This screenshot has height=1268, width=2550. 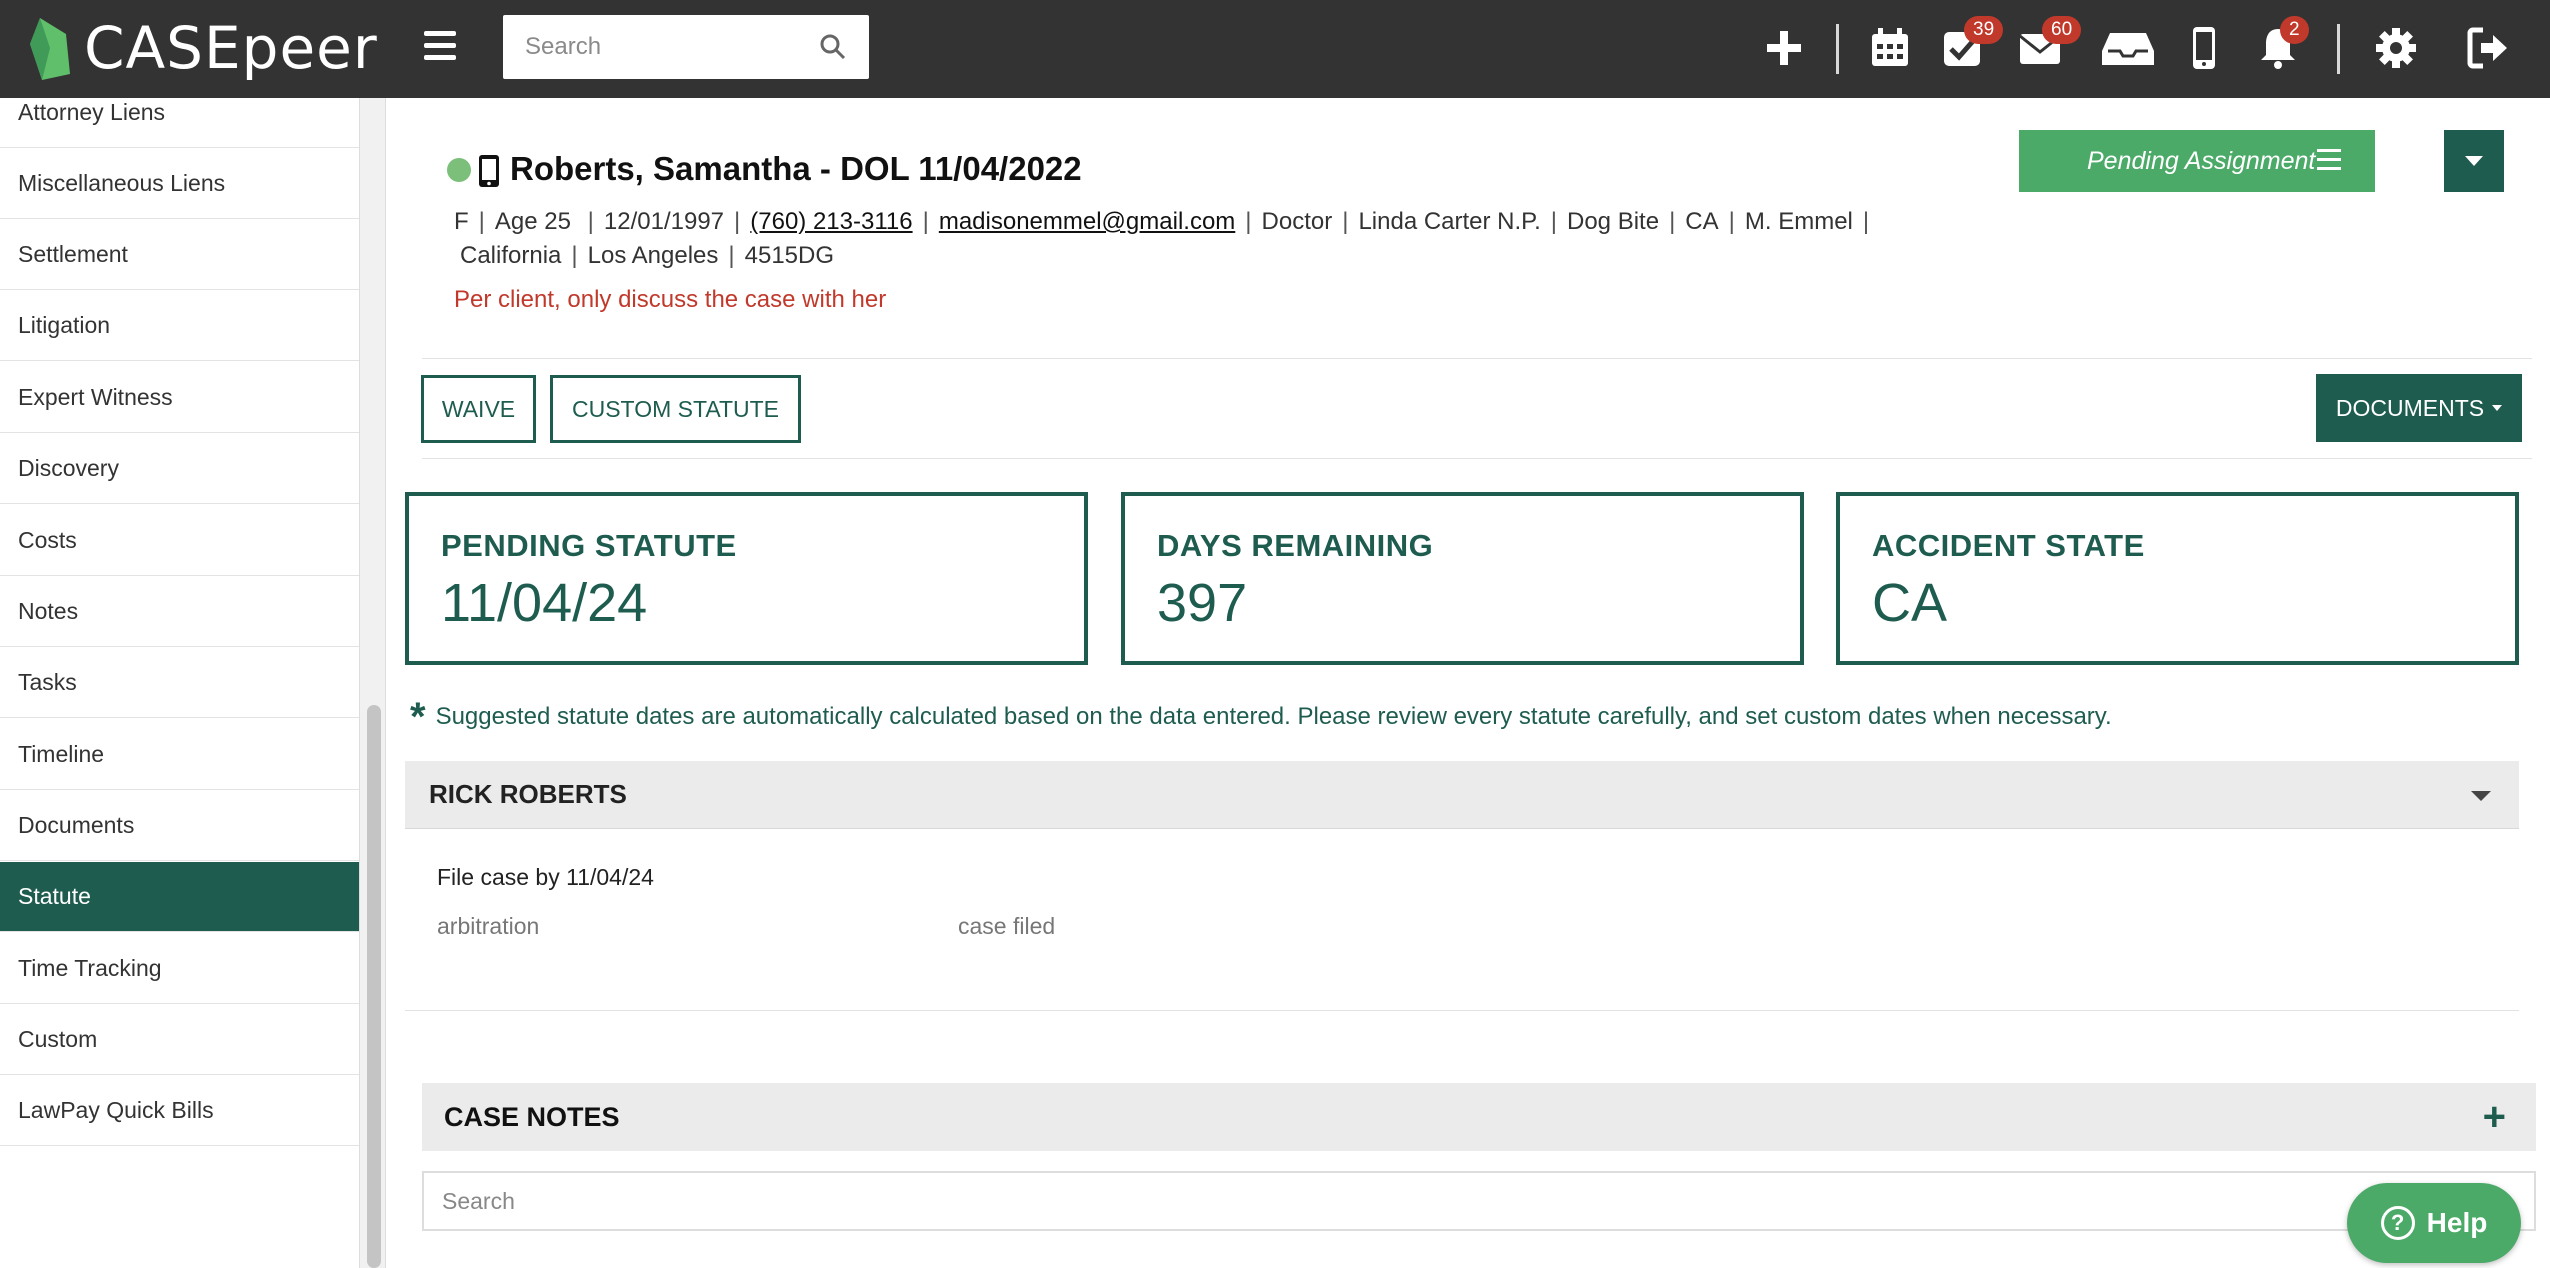 What do you see at coordinates (532, 221) in the screenshot?
I see `client-age: Age 25` at bounding box center [532, 221].